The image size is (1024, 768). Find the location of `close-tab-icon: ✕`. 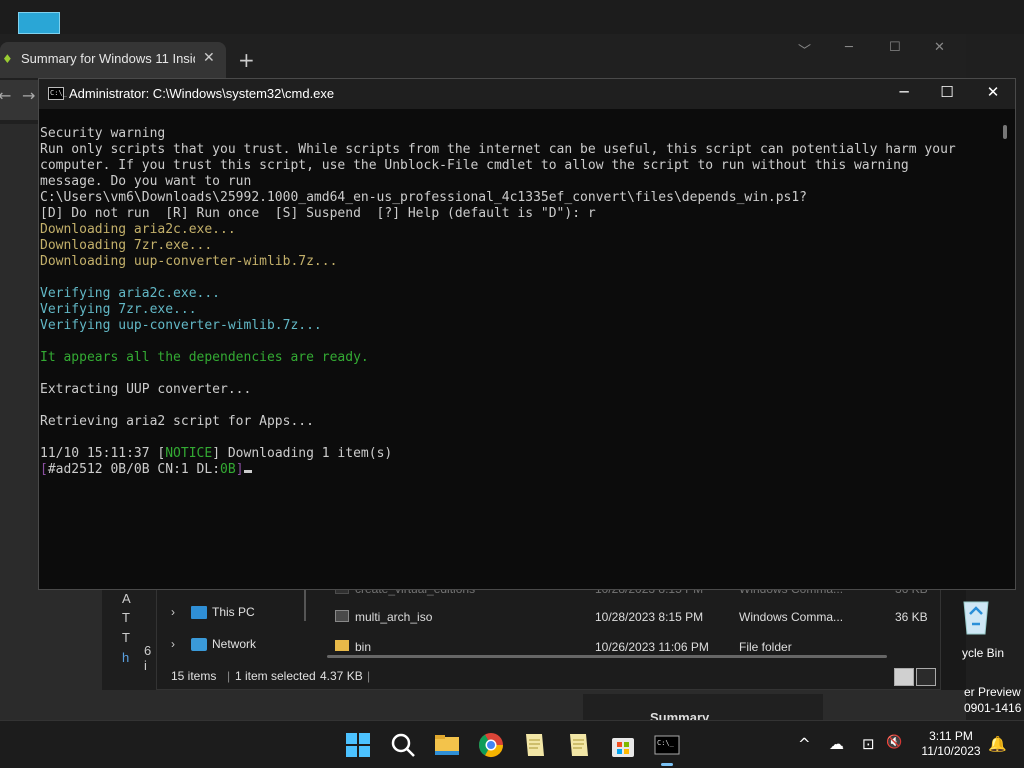

close-tab-icon: ✕ is located at coordinates (209, 58).